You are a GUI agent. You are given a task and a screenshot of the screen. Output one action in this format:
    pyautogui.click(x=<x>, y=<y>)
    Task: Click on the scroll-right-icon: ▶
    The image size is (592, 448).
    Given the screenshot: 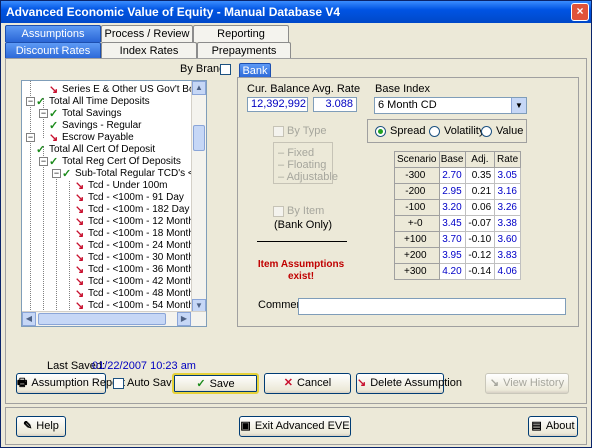 What is the action you would take?
    pyautogui.click(x=184, y=319)
    